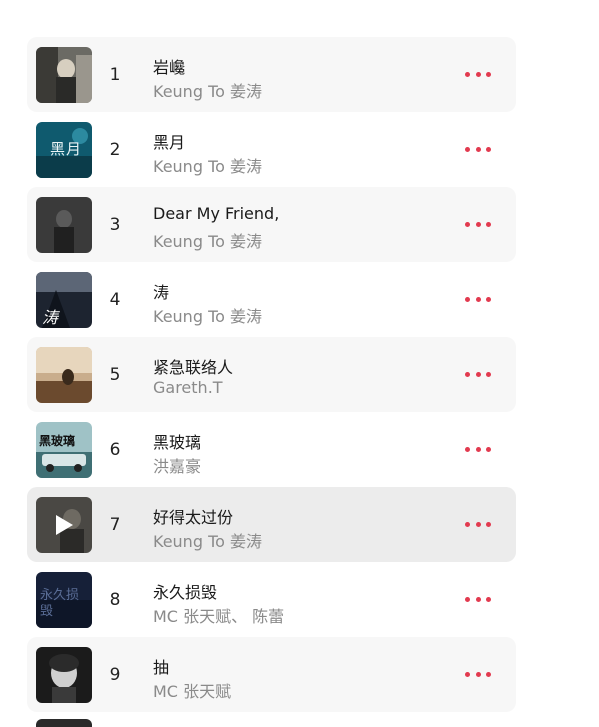 Image resolution: width=599 pixels, height=727 pixels. What do you see at coordinates (271, 599) in the screenshot?
I see `track-row: 永久损毁 8 永久损毁 MC 张天赋、 陈蕾` at bounding box center [271, 599].